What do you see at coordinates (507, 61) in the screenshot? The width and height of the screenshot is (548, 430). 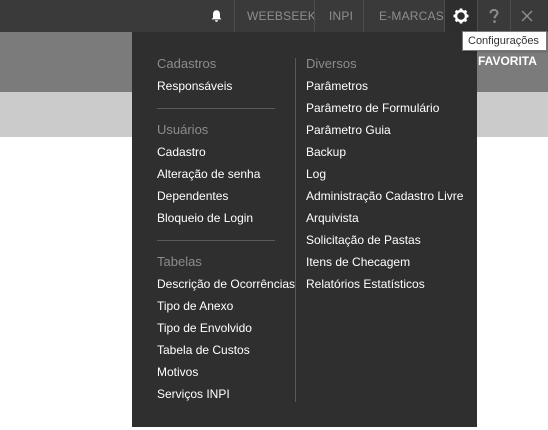 I see `favorita-link: FAVORITA` at bounding box center [507, 61].